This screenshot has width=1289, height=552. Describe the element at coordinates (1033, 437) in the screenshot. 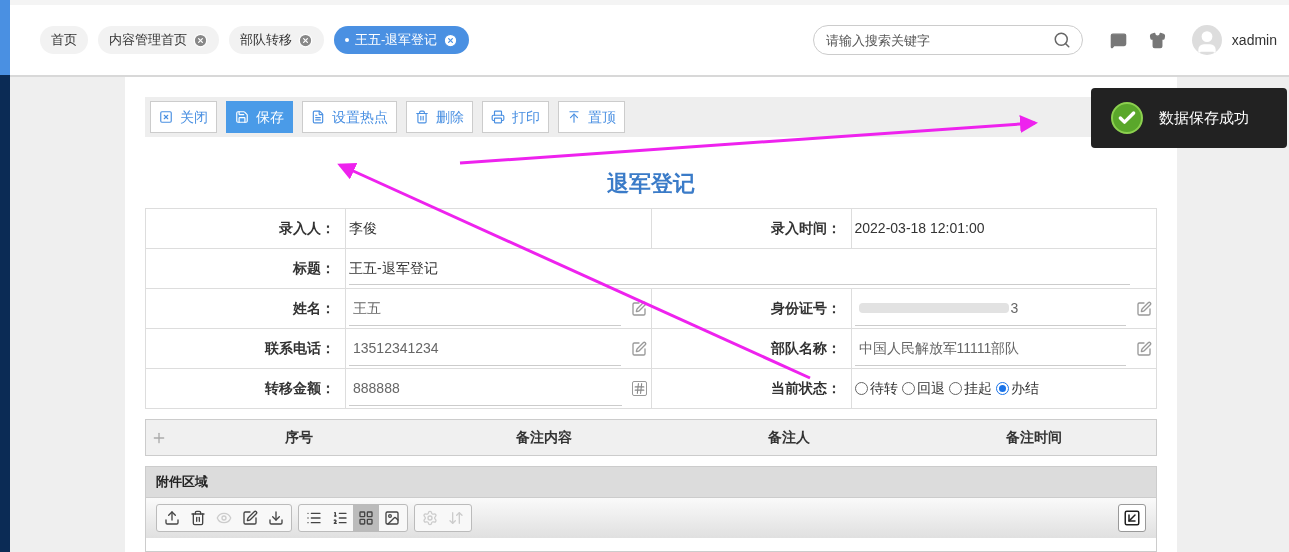

I see `column-header: 备注时间` at that location.